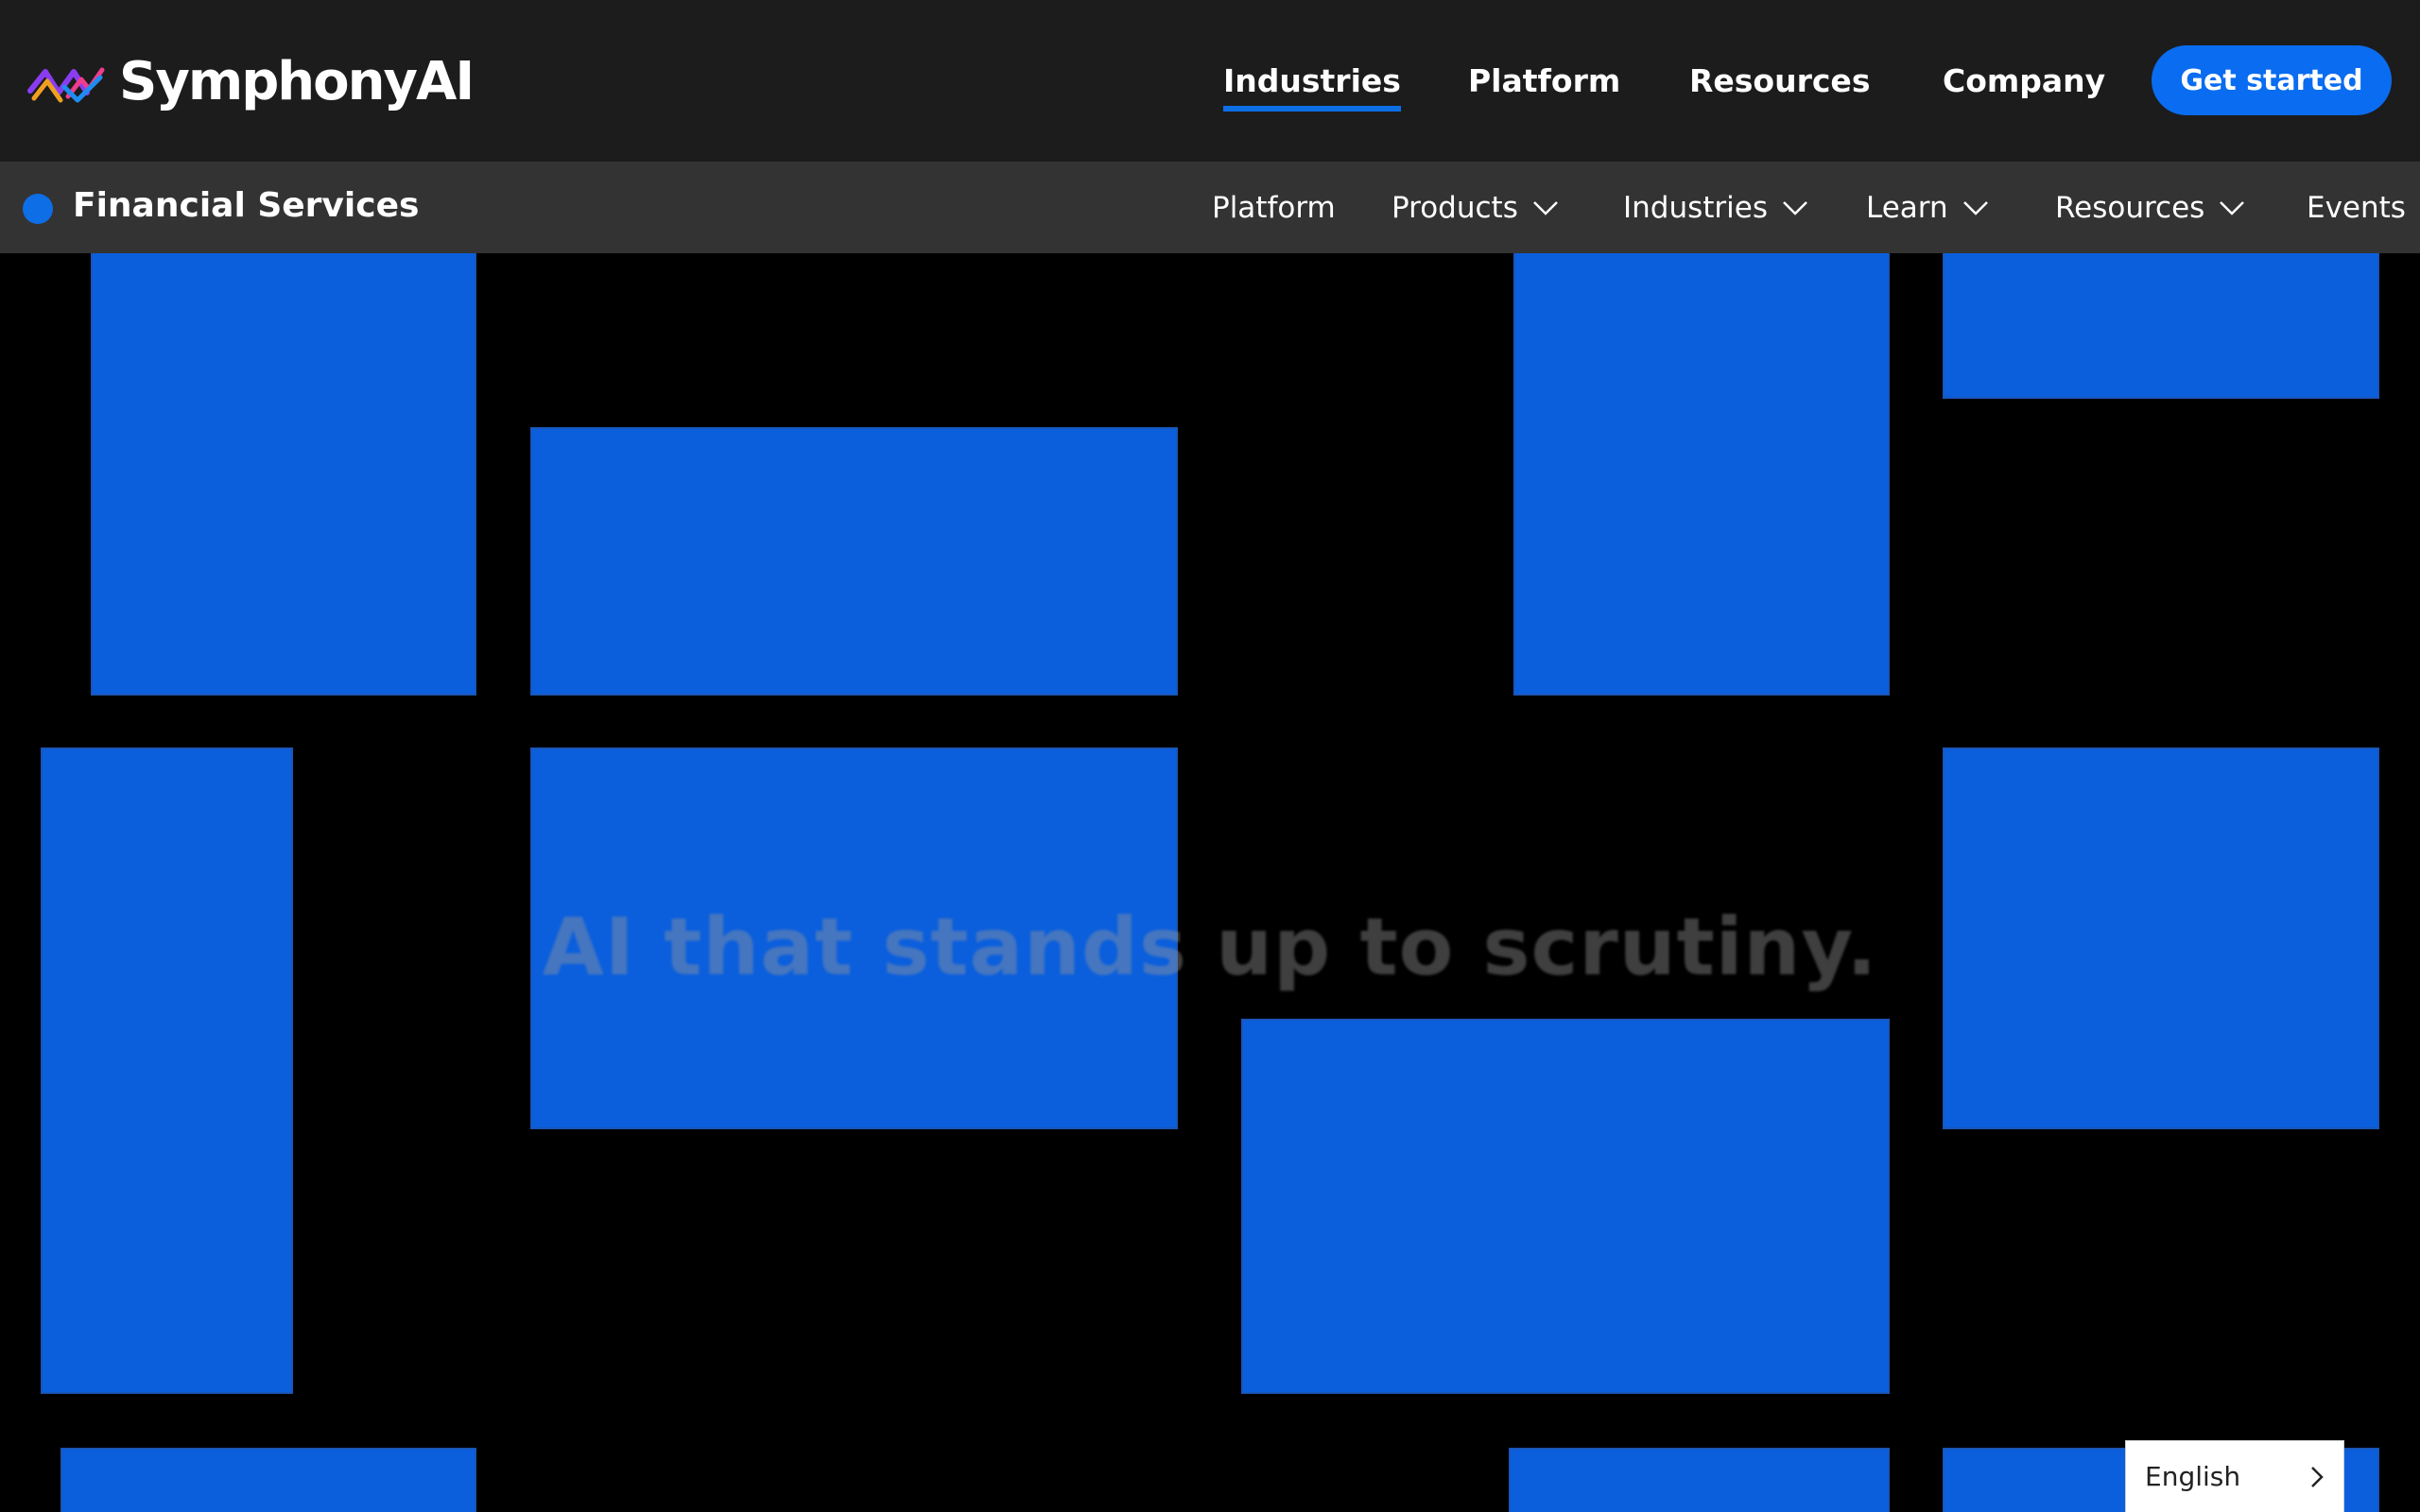  I want to click on subnav-item-label: Platform, so click(1274, 208).